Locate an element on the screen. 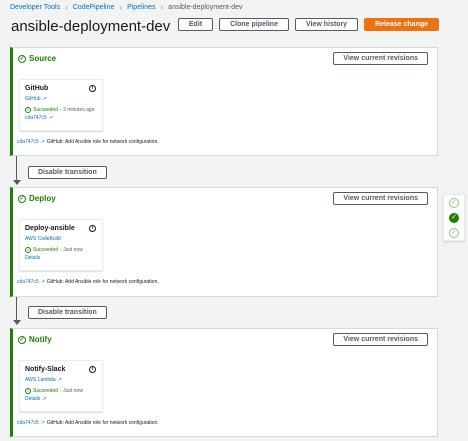 This screenshot has height=441, width=468. edit-button: Edit is located at coordinates (195, 24).